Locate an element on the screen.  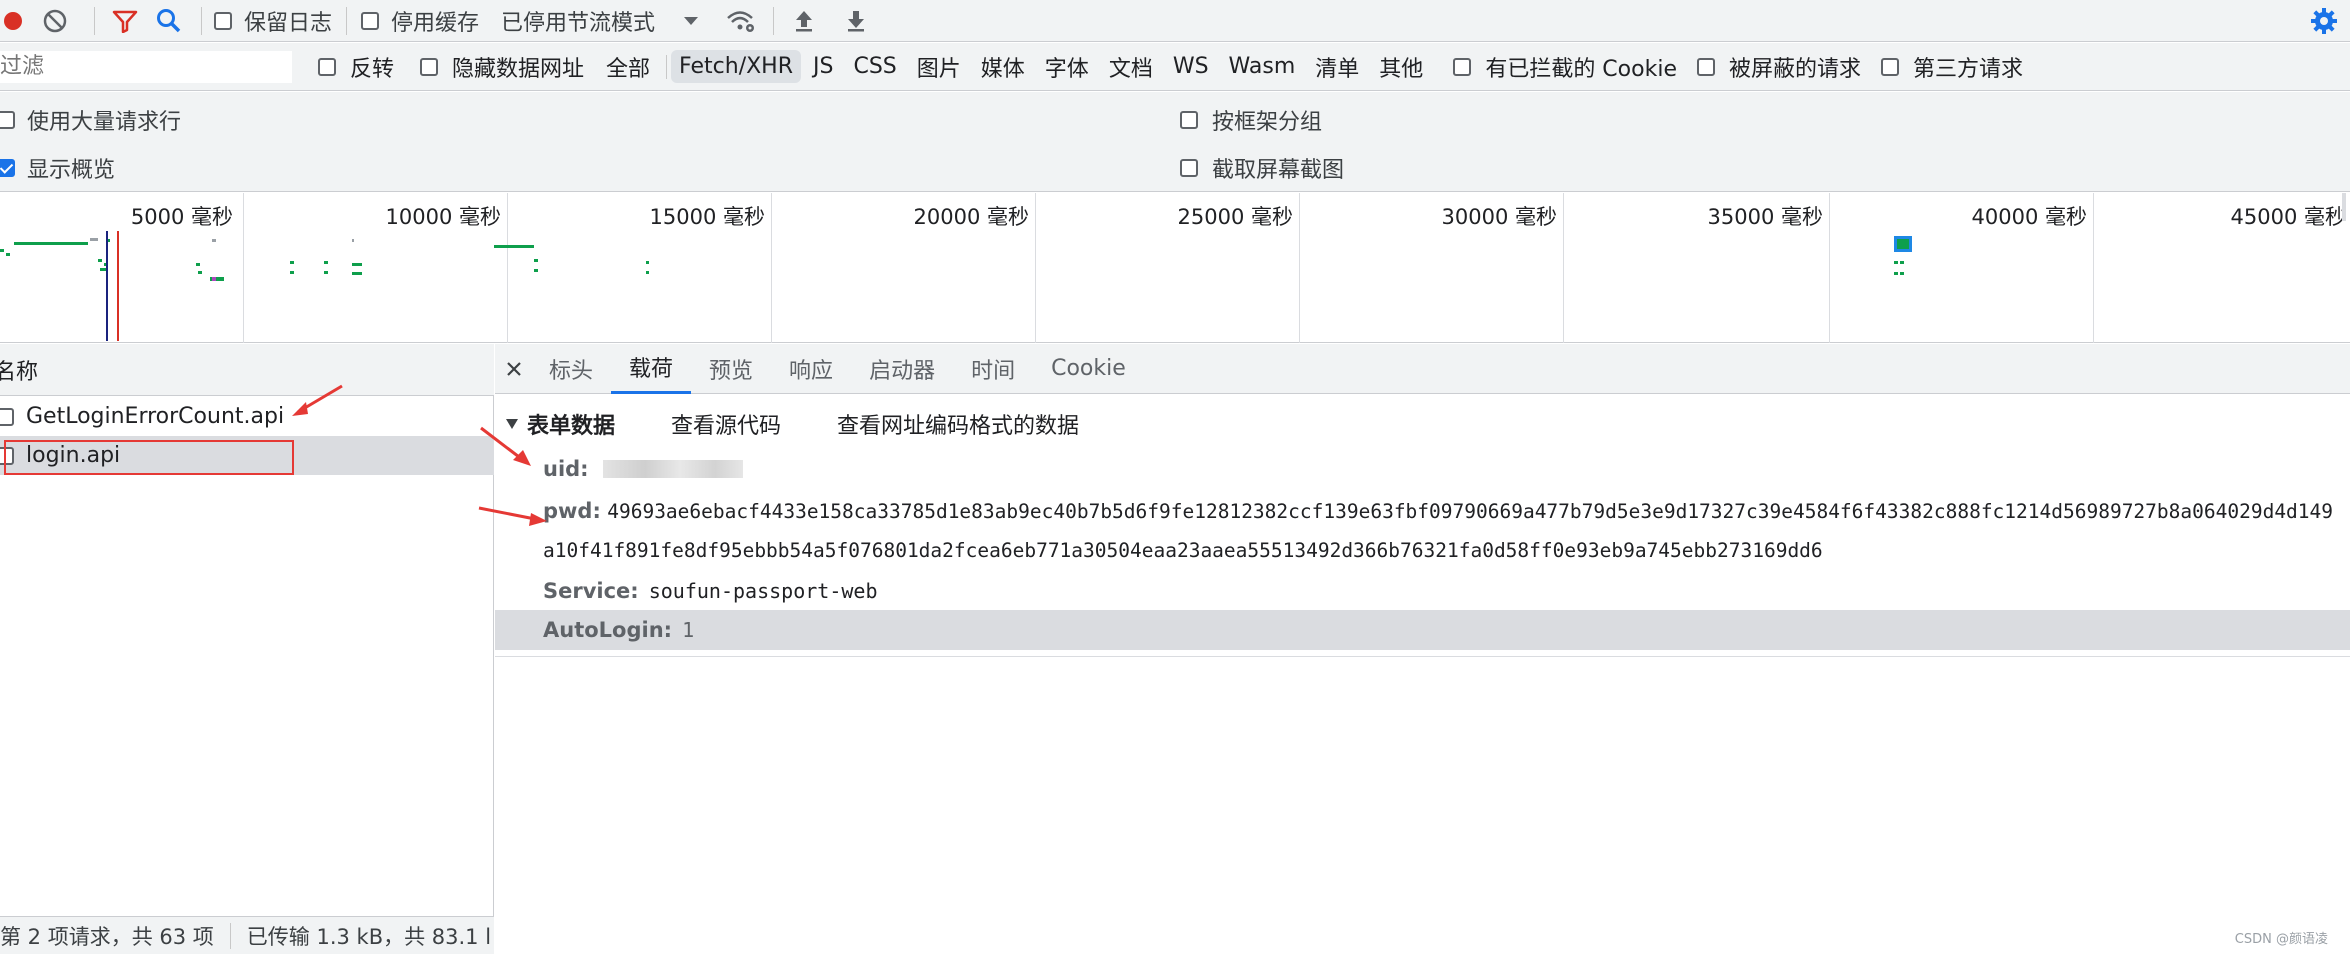
throttling-value: 已停用节流模式 is located at coordinates (578, 23).